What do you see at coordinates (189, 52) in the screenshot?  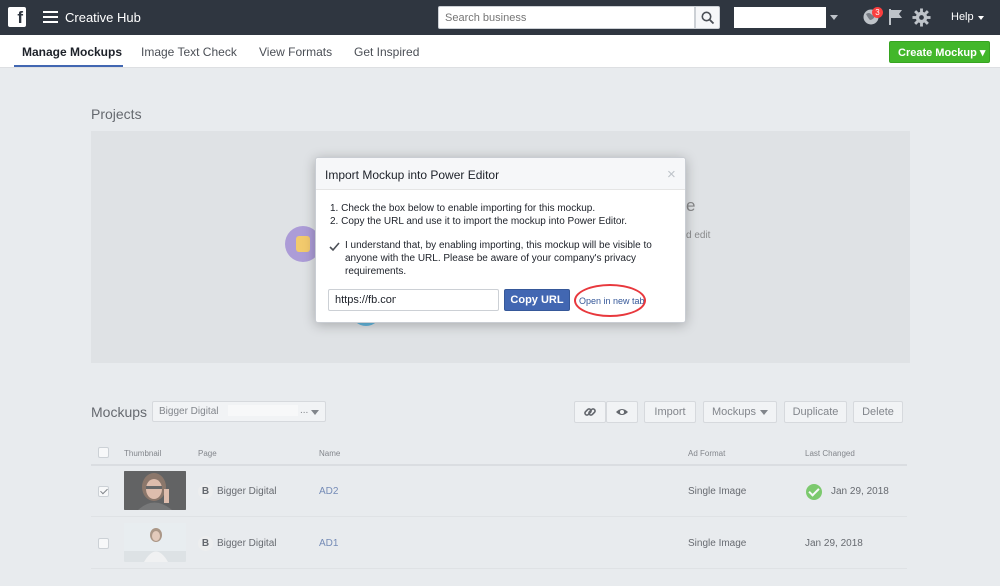 I see `tab-image-text-check: Image Text Check` at bounding box center [189, 52].